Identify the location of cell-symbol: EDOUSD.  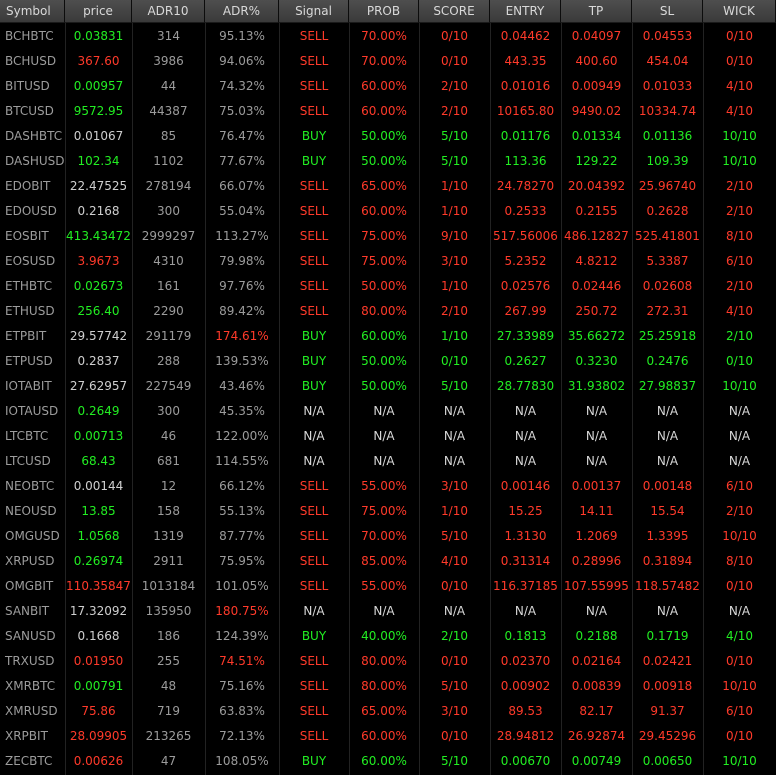
(31, 210).